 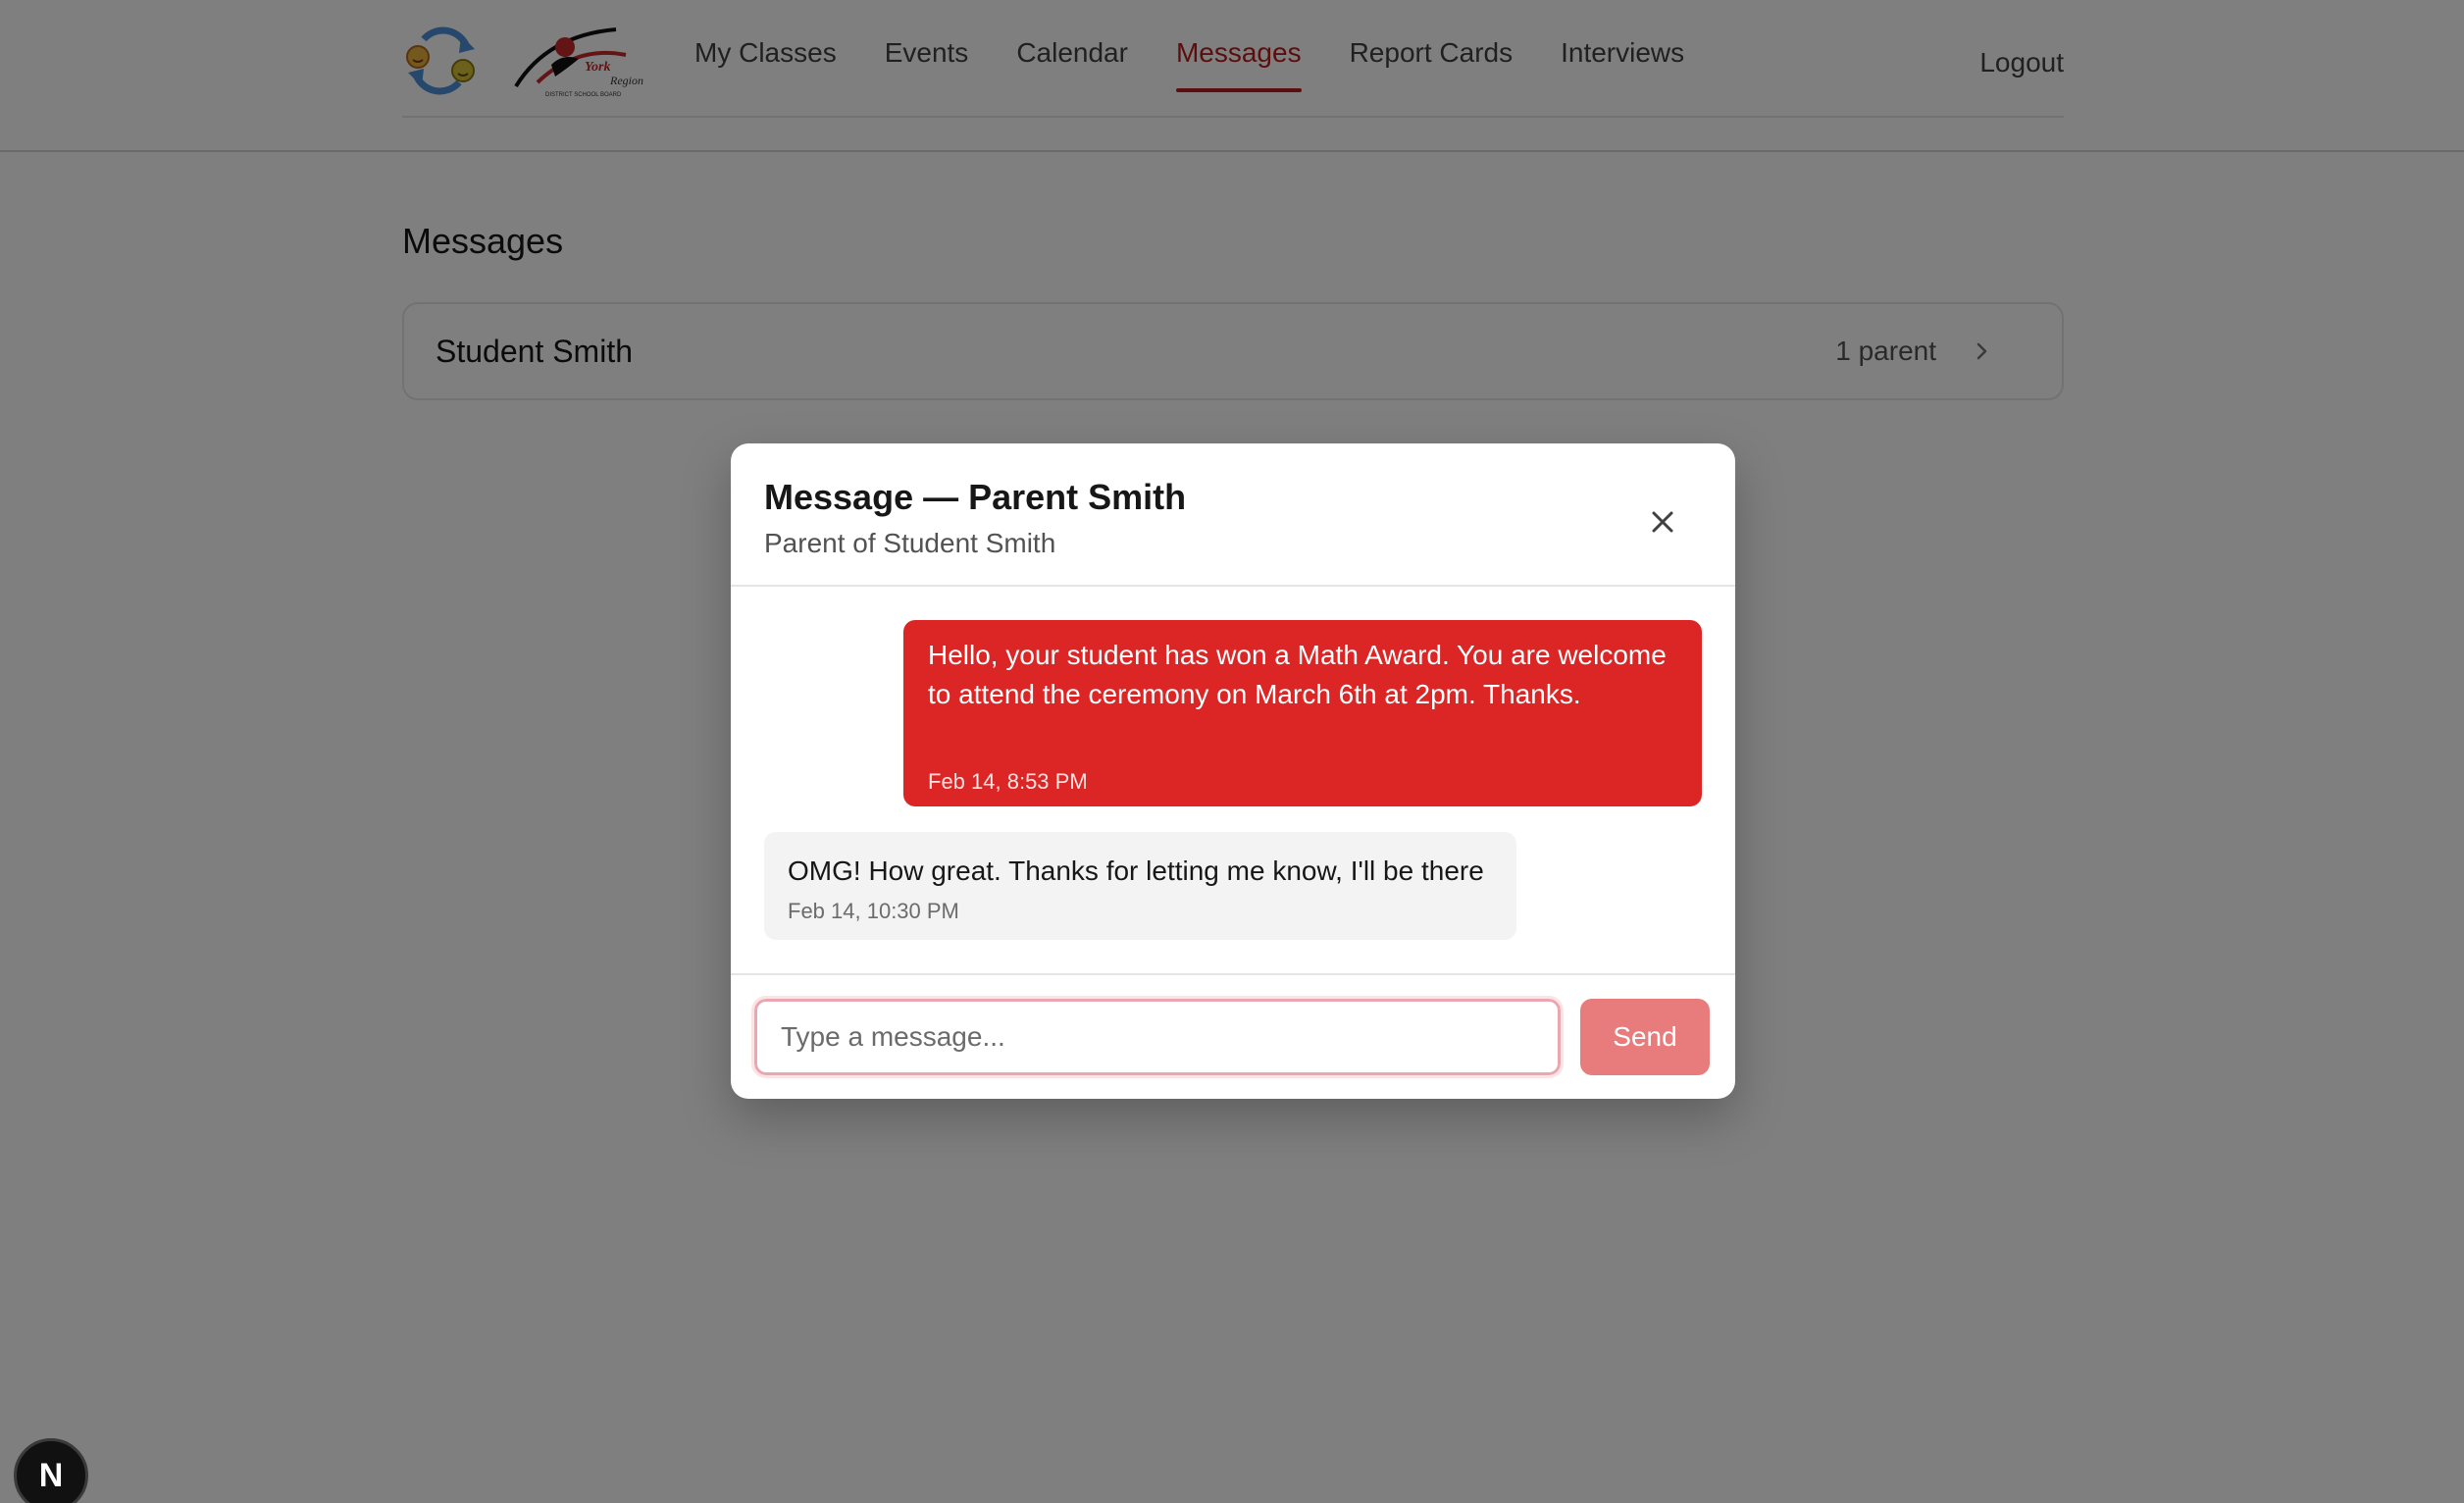 What do you see at coordinates (1662, 522) in the screenshot?
I see `close-icon` at bounding box center [1662, 522].